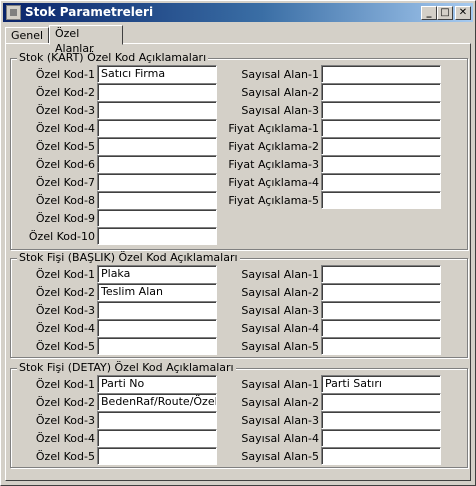  What do you see at coordinates (65, 182) in the screenshot?
I see `ozel-kod-label: Özel Kod-7` at bounding box center [65, 182].